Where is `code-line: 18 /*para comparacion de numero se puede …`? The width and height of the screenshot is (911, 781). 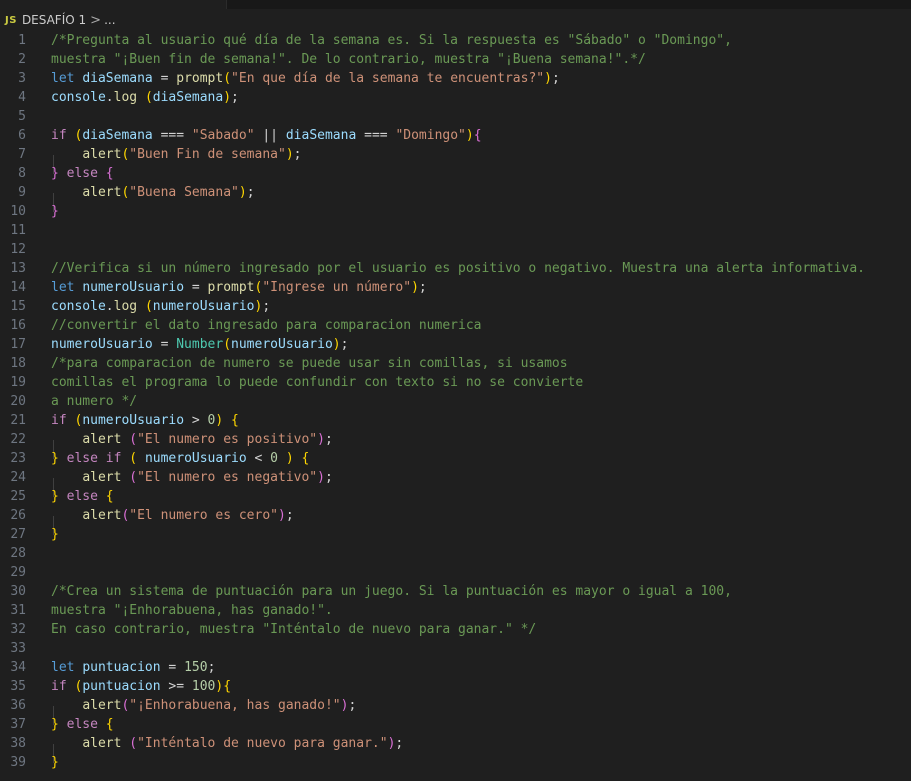 code-line: 18 /*para comparacion de numero se puede … is located at coordinates (455, 363).